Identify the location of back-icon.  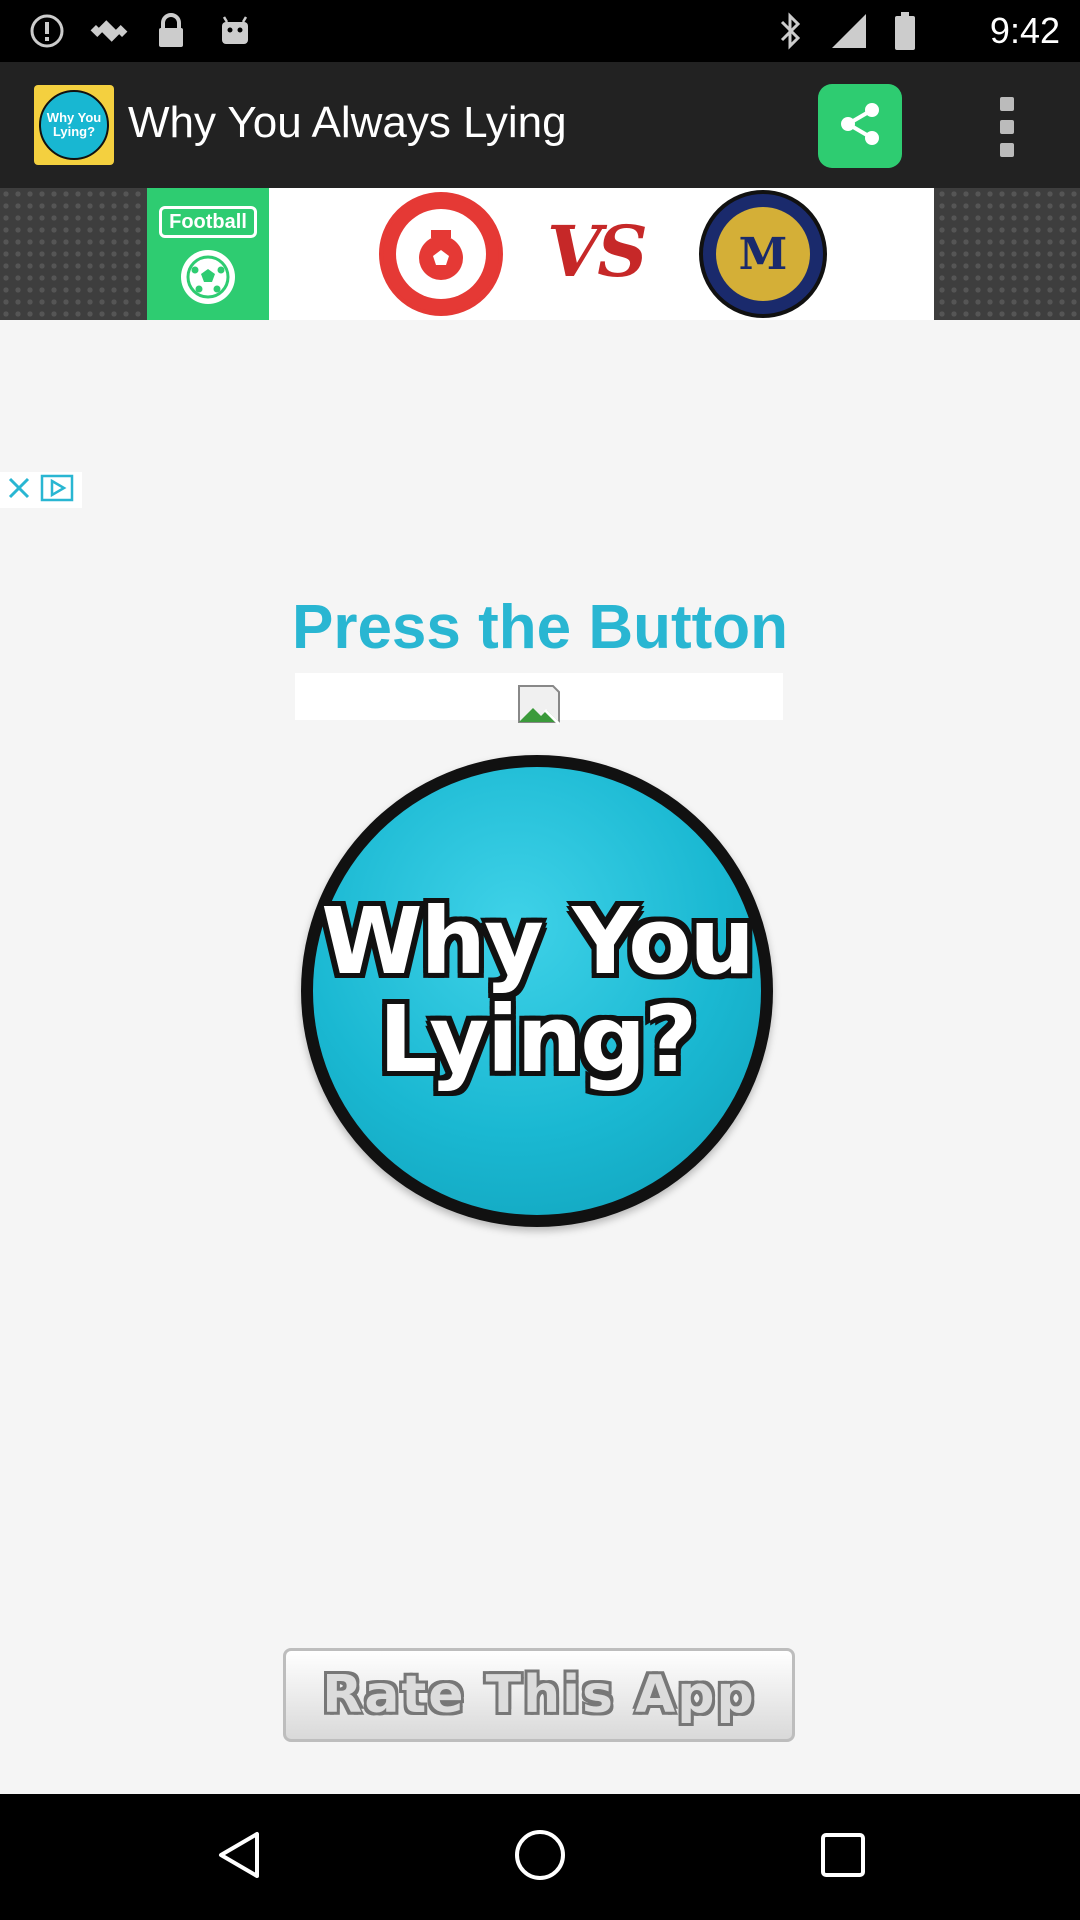
(240, 1857).